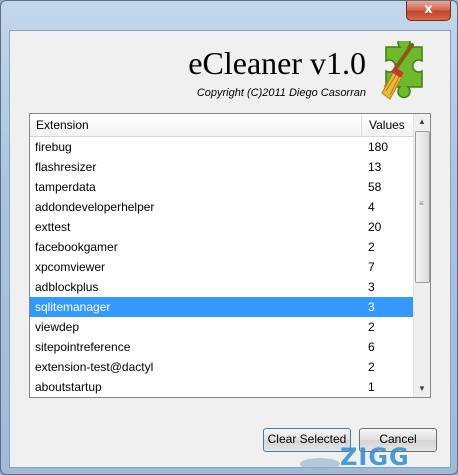 Image resolution: width=458 pixels, height=475 pixels. What do you see at coordinates (371, 347) in the screenshot?
I see `extension-value: 6` at bounding box center [371, 347].